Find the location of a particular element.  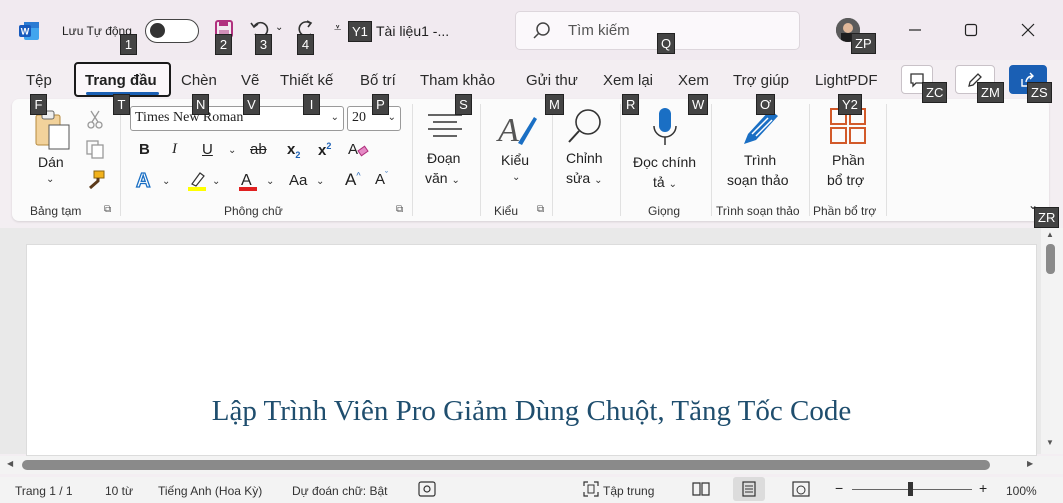

paragraph-label-1: Đoạn is located at coordinates (444, 158).